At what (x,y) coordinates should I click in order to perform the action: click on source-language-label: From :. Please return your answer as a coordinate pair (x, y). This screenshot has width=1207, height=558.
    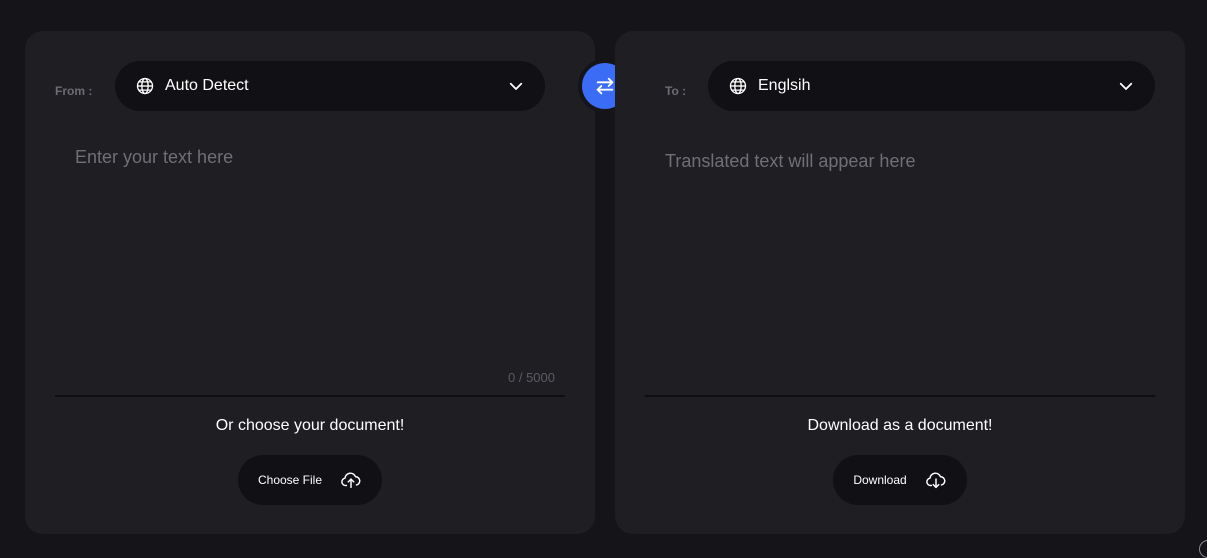
    Looking at the image, I should click on (74, 91).